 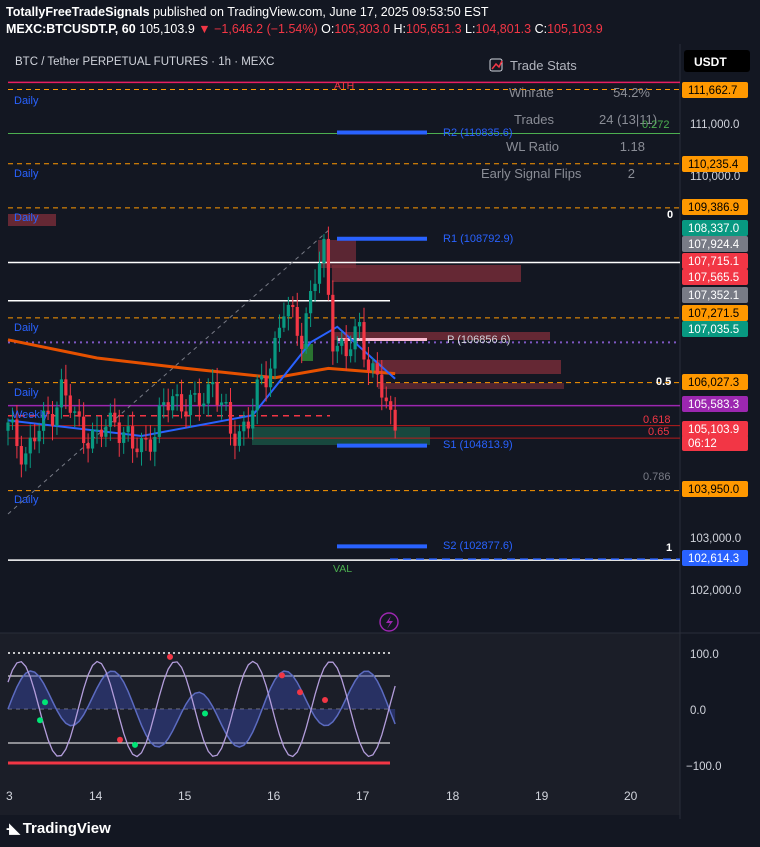 I want to click on price-tag-label: 106,027.3, so click(x=713, y=383).